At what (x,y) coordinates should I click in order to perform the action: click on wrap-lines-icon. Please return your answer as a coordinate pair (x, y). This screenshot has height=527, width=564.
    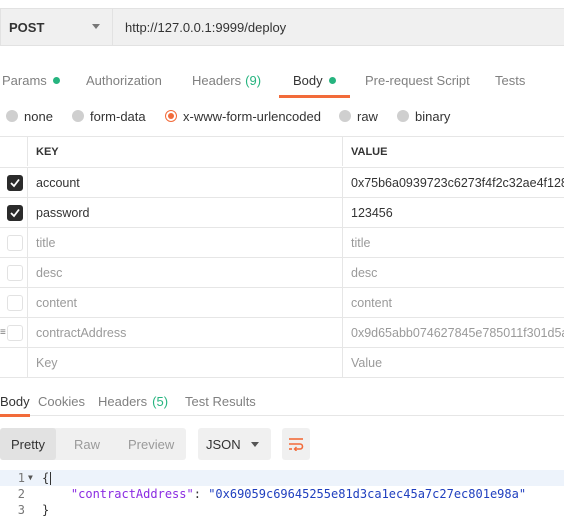
    Looking at the image, I should click on (296, 444).